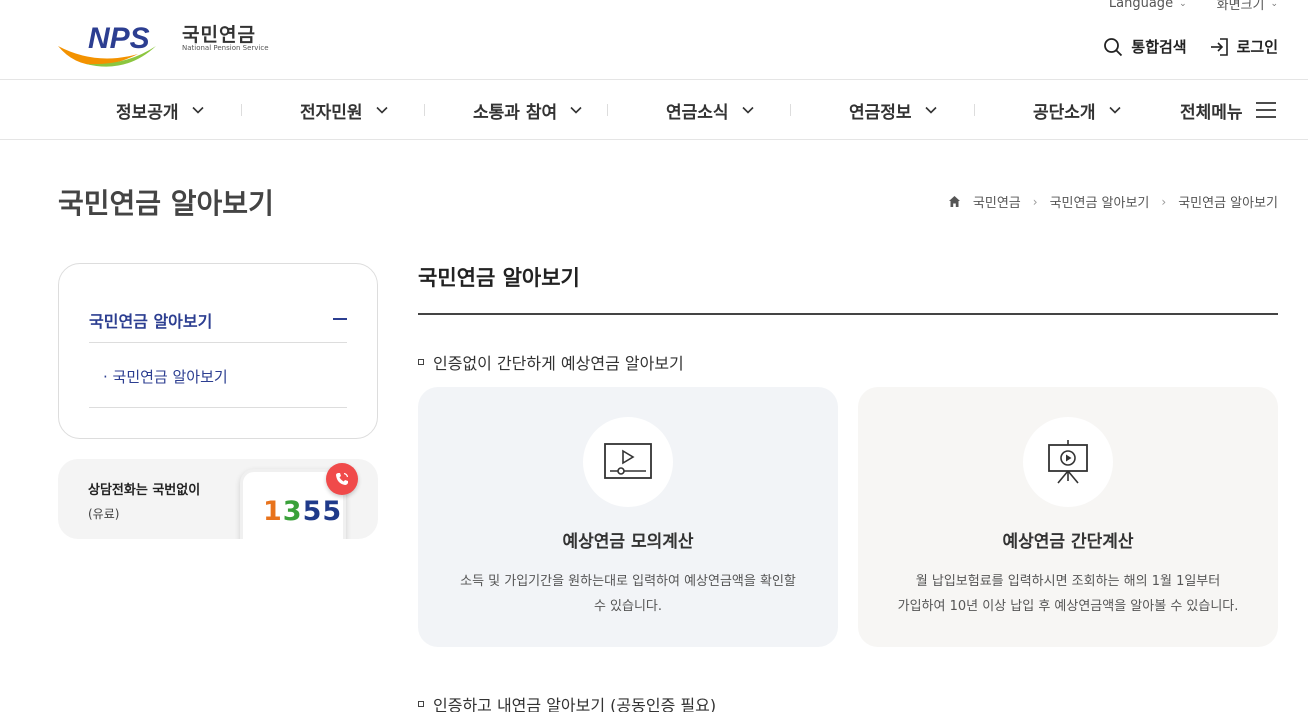 The height and width of the screenshot is (712, 1308). Describe the element at coordinates (166, 203) in the screenshot. I see `page-title: 국민연금 알아보기` at that location.